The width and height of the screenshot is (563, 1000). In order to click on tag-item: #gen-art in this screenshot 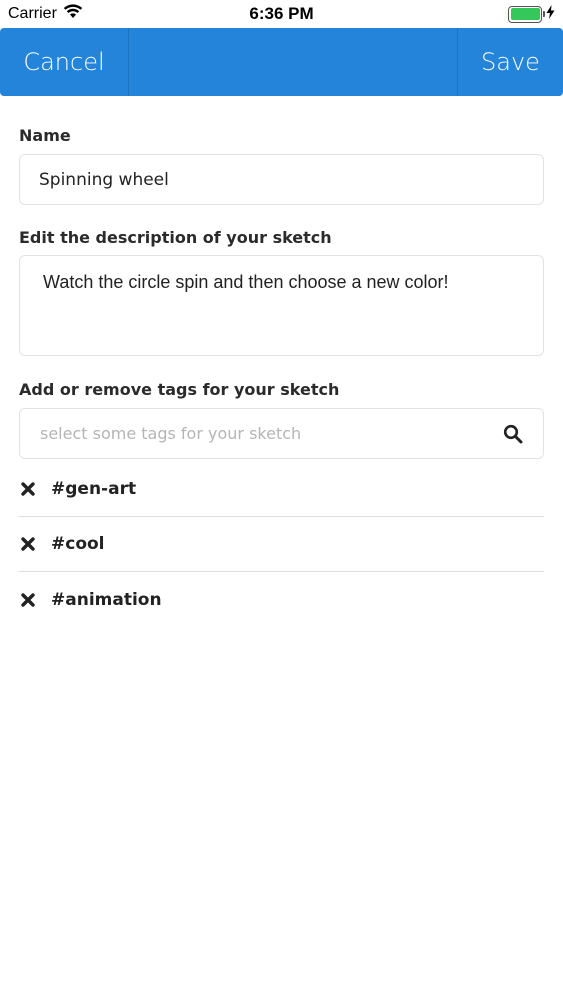, I will do `click(281, 489)`.